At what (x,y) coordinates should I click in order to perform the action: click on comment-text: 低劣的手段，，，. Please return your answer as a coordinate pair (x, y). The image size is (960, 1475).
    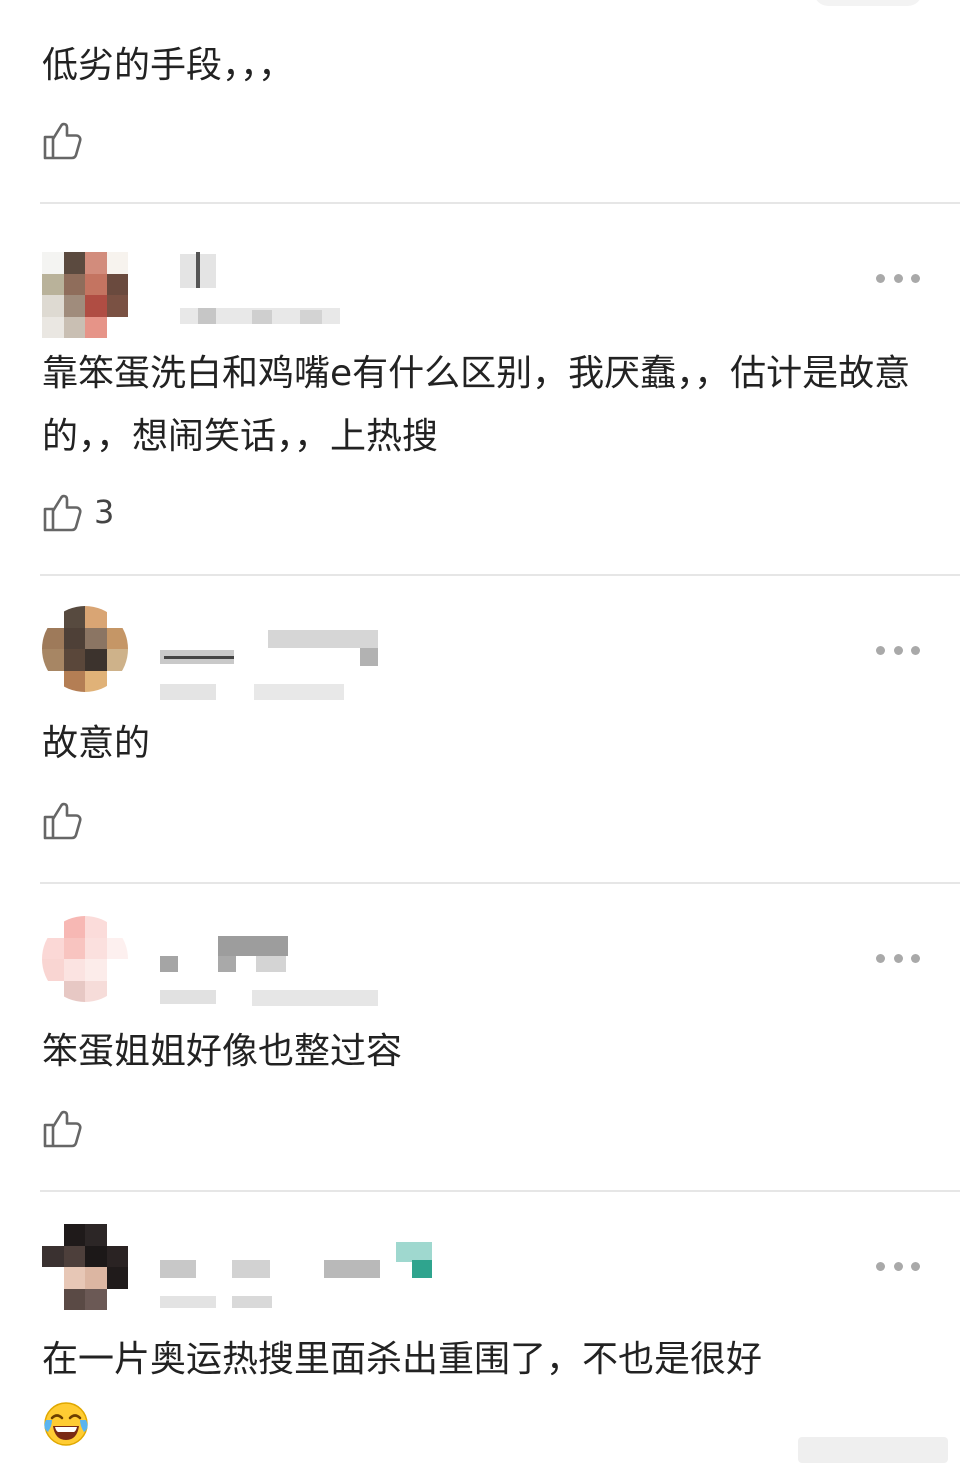
    Looking at the image, I should click on (168, 65).